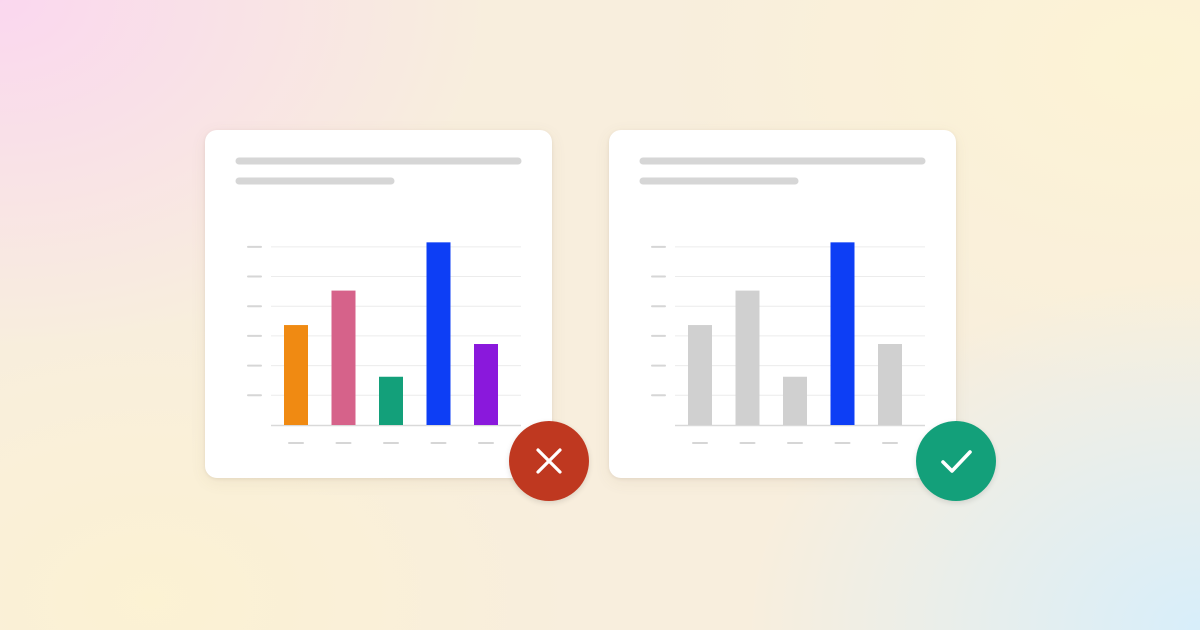  I want to click on correct-badge, so click(956, 461).